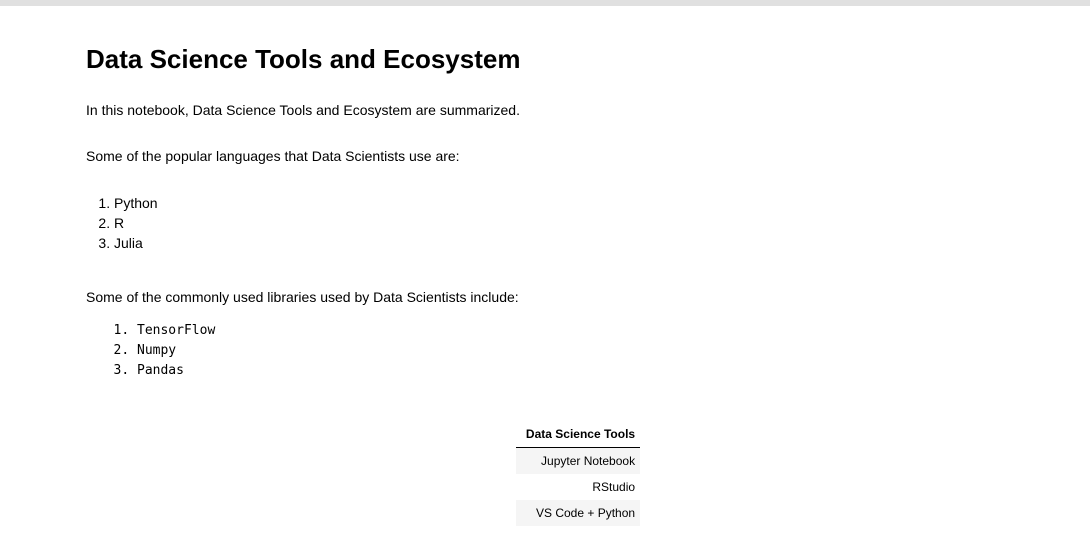 This screenshot has width=1090, height=536. Describe the element at coordinates (578, 487) in the screenshot. I see `table-row: RStudio` at that location.